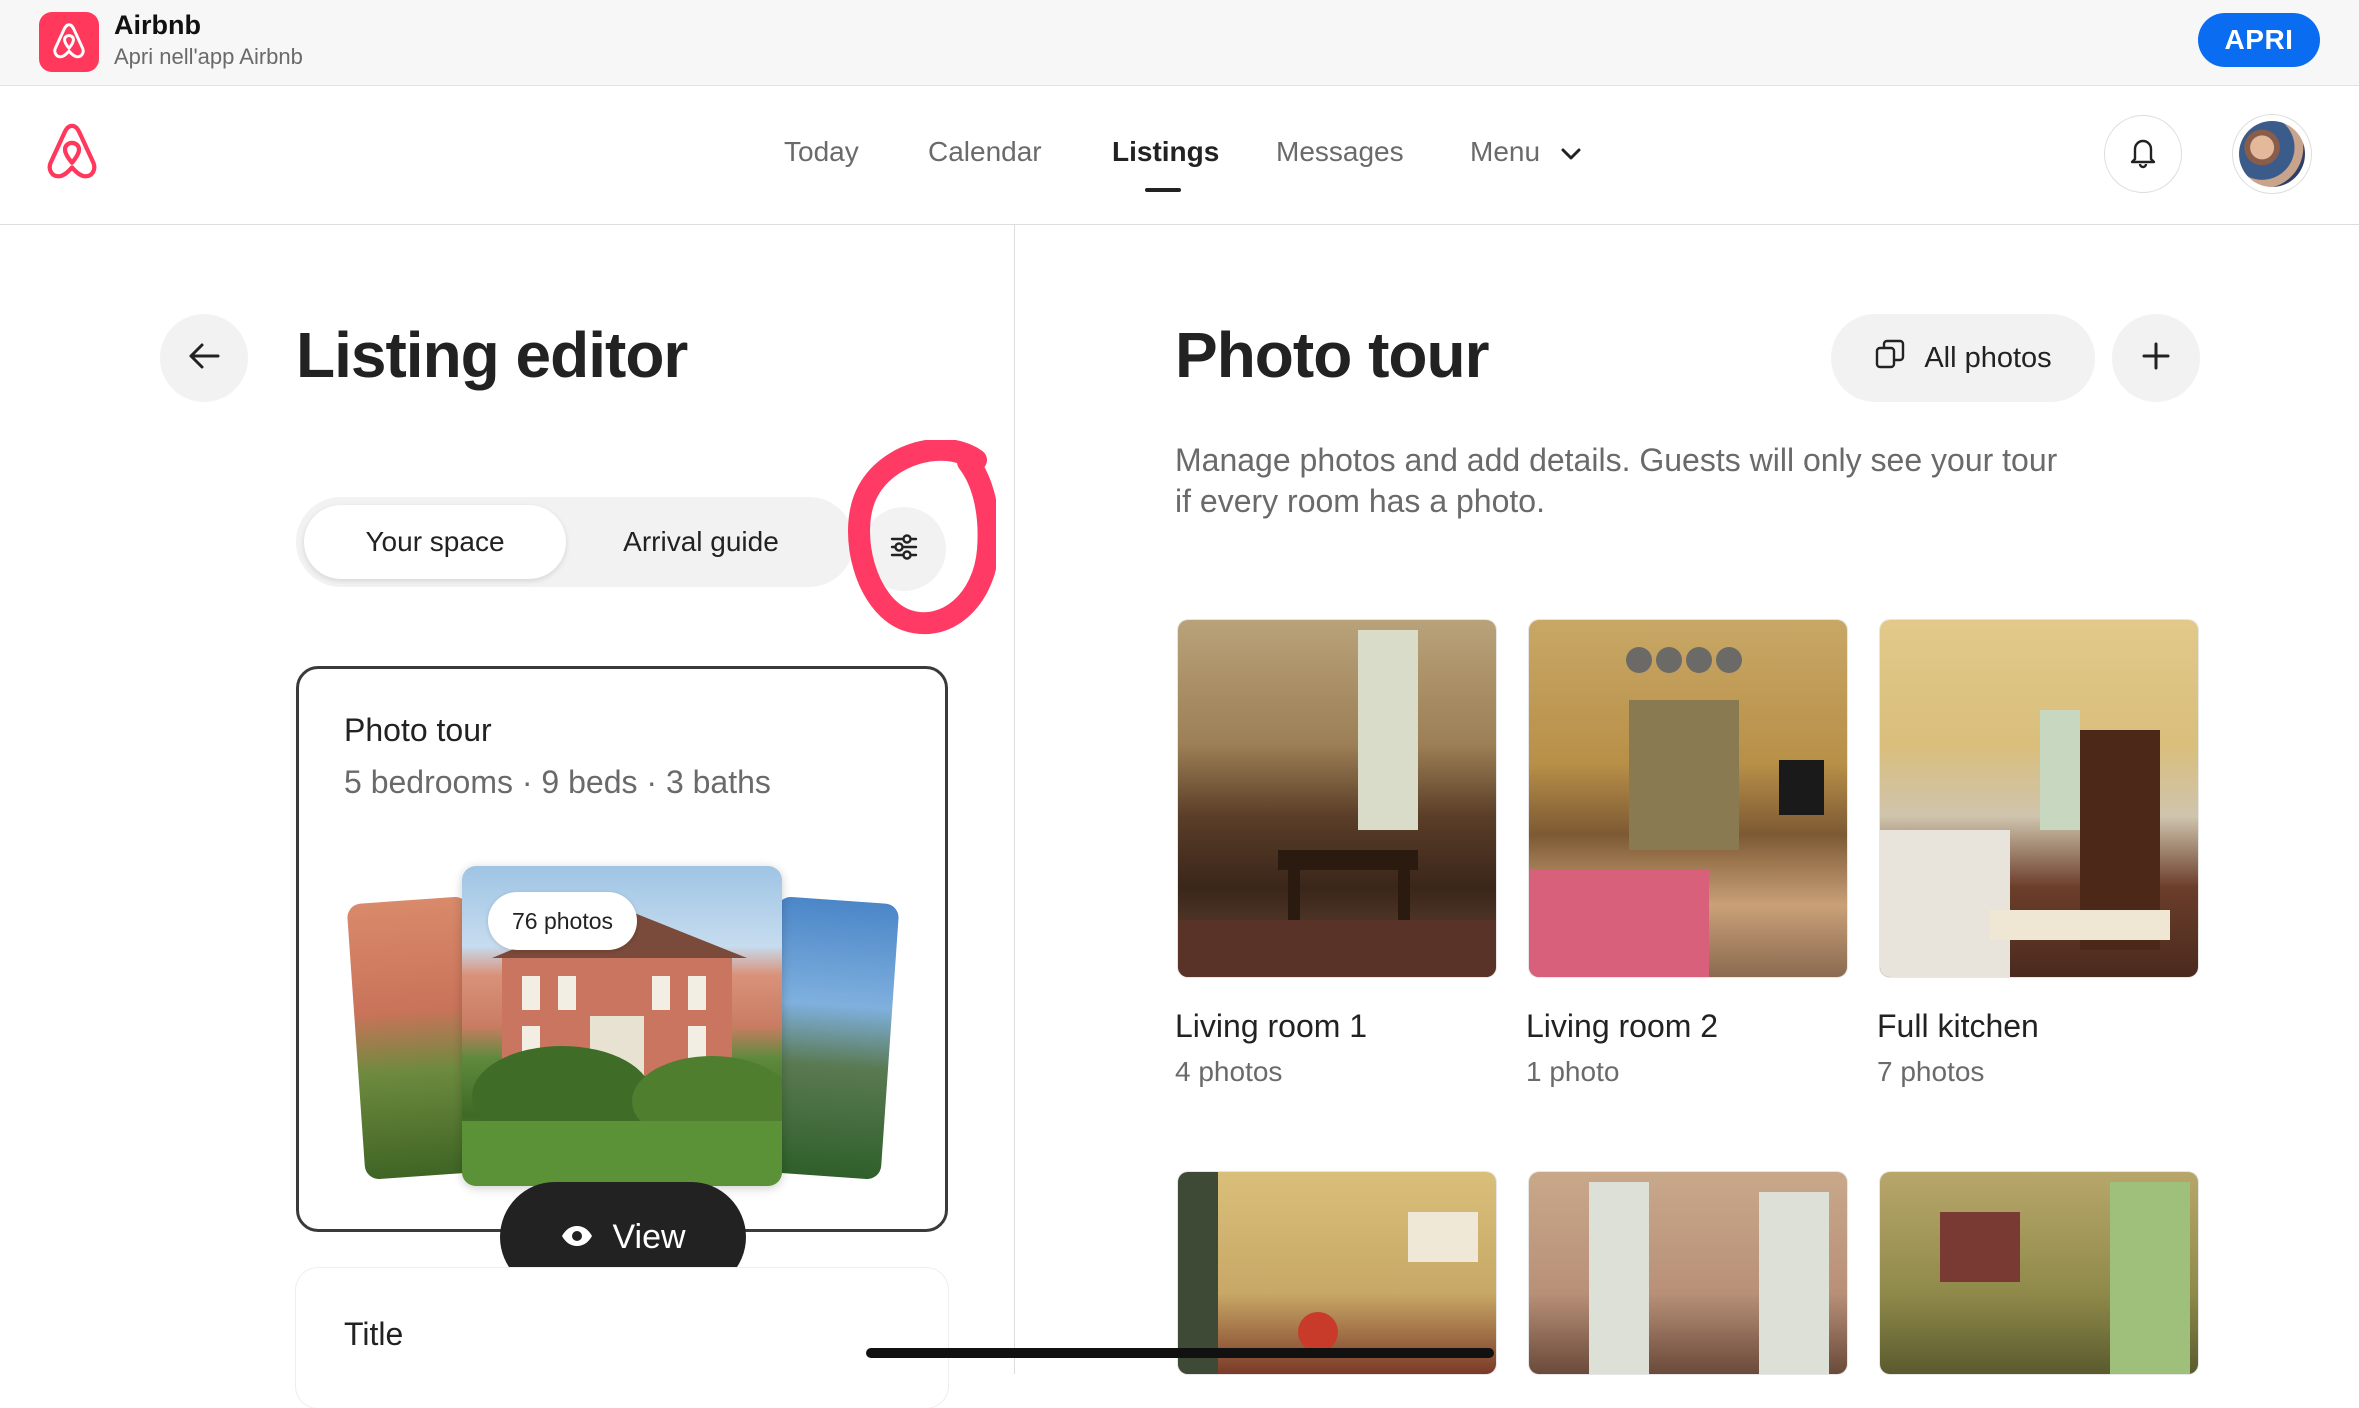 This screenshot has width=2359, height=1408. Describe the element at coordinates (1340, 152) in the screenshot. I see `nav-messages: Messages` at that location.